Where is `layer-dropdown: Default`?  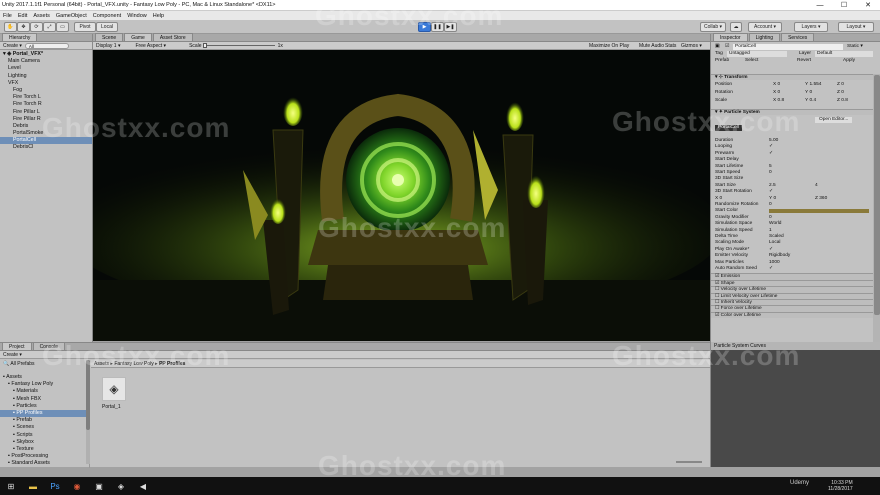
layer-dropdown: Default is located at coordinates (844, 54).